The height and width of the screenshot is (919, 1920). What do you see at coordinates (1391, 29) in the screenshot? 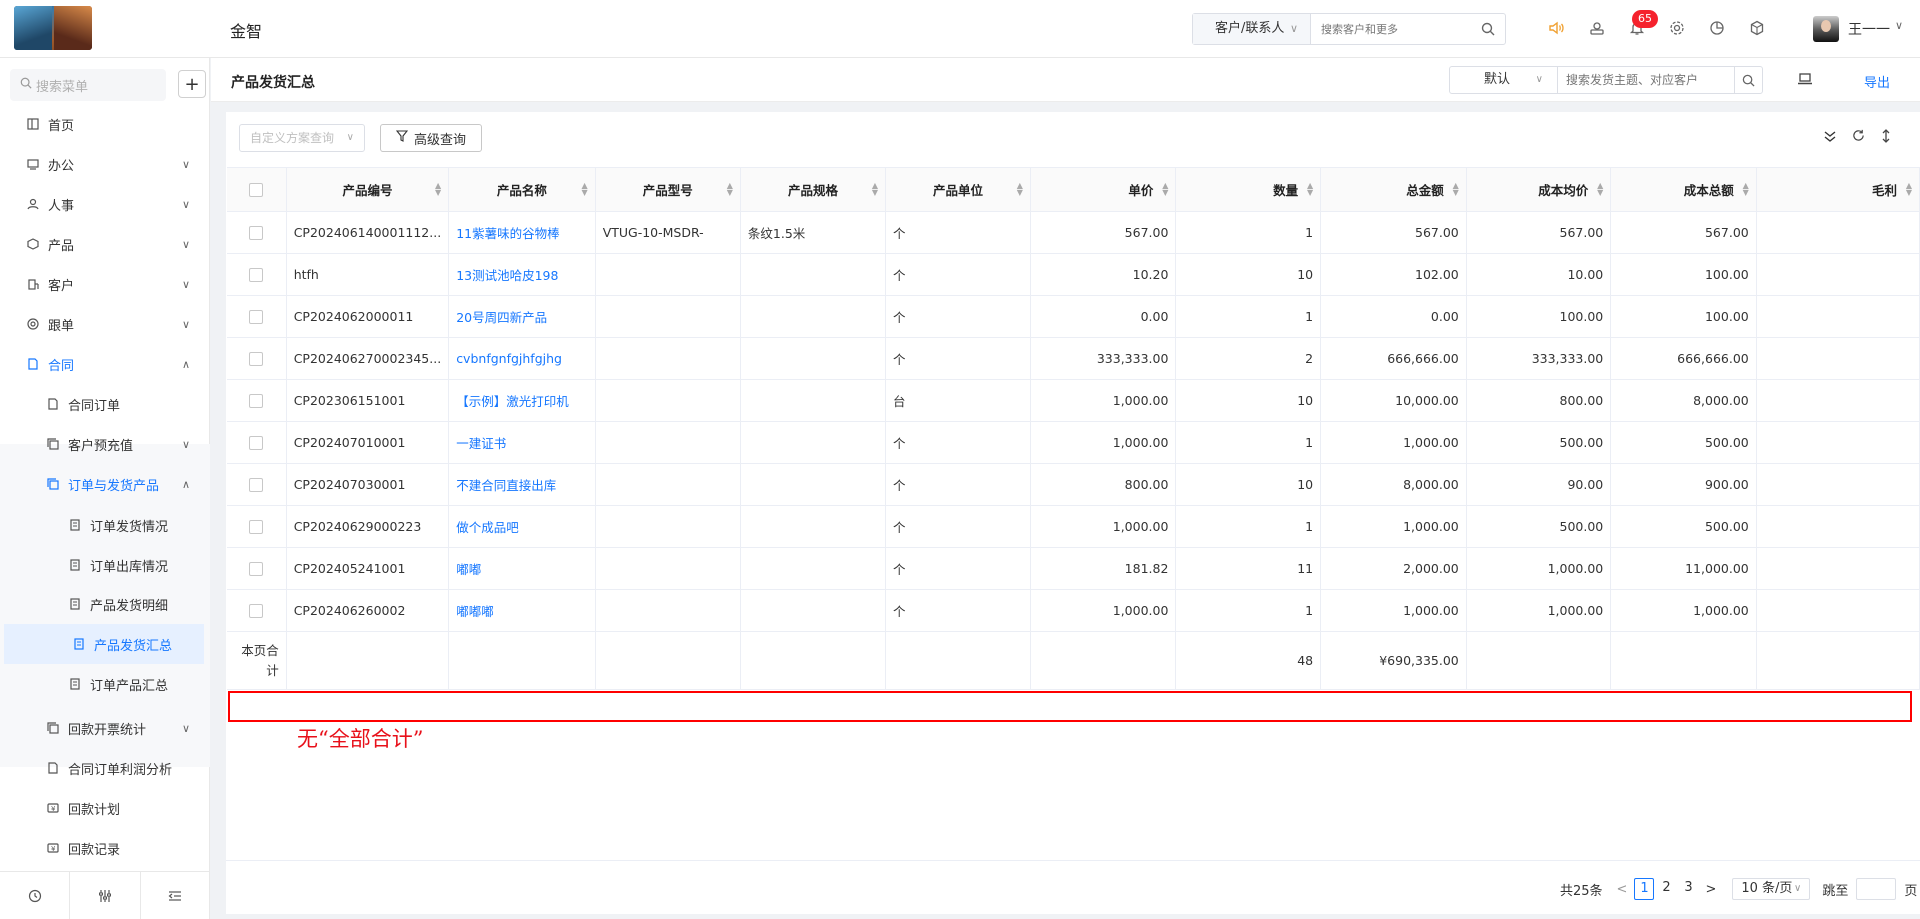
I see `global-search-input` at bounding box center [1391, 29].